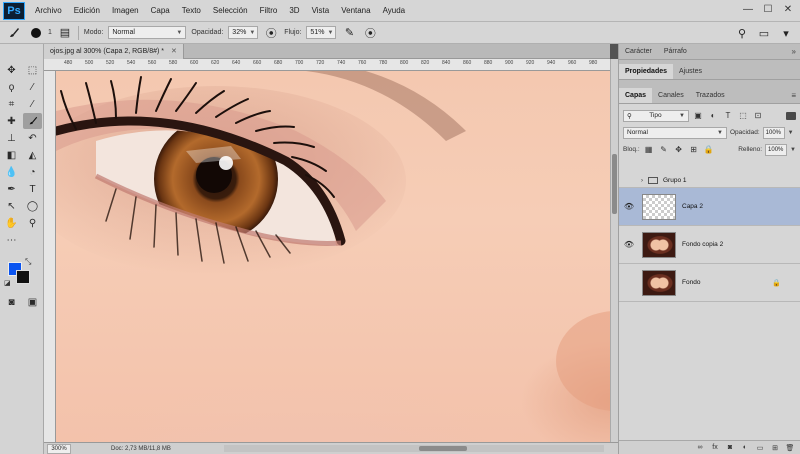 The height and width of the screenshot is (454, 800). Describe the element at coordinates (776, 149) in the screenshot. I see `fill-input: 100%` at that location.